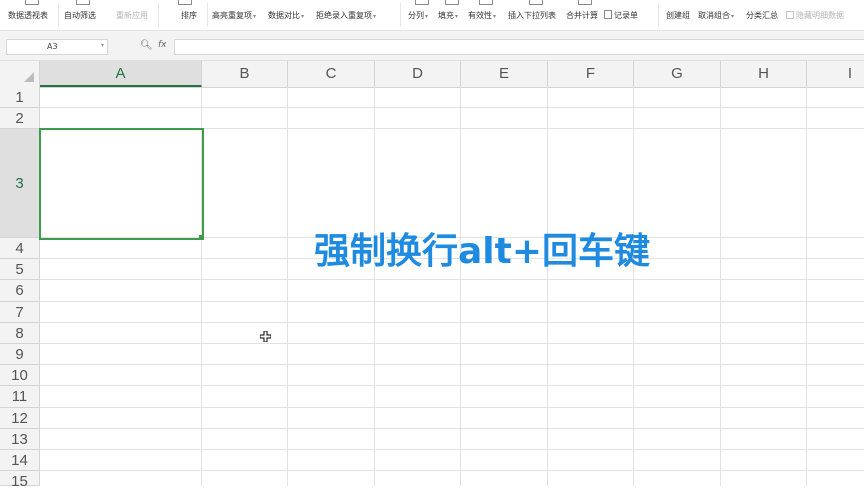 The image size is (864, 492). Describe the element at coordinates (184, 15) in the screenshot. I see `sort-button: 排序` at that location.